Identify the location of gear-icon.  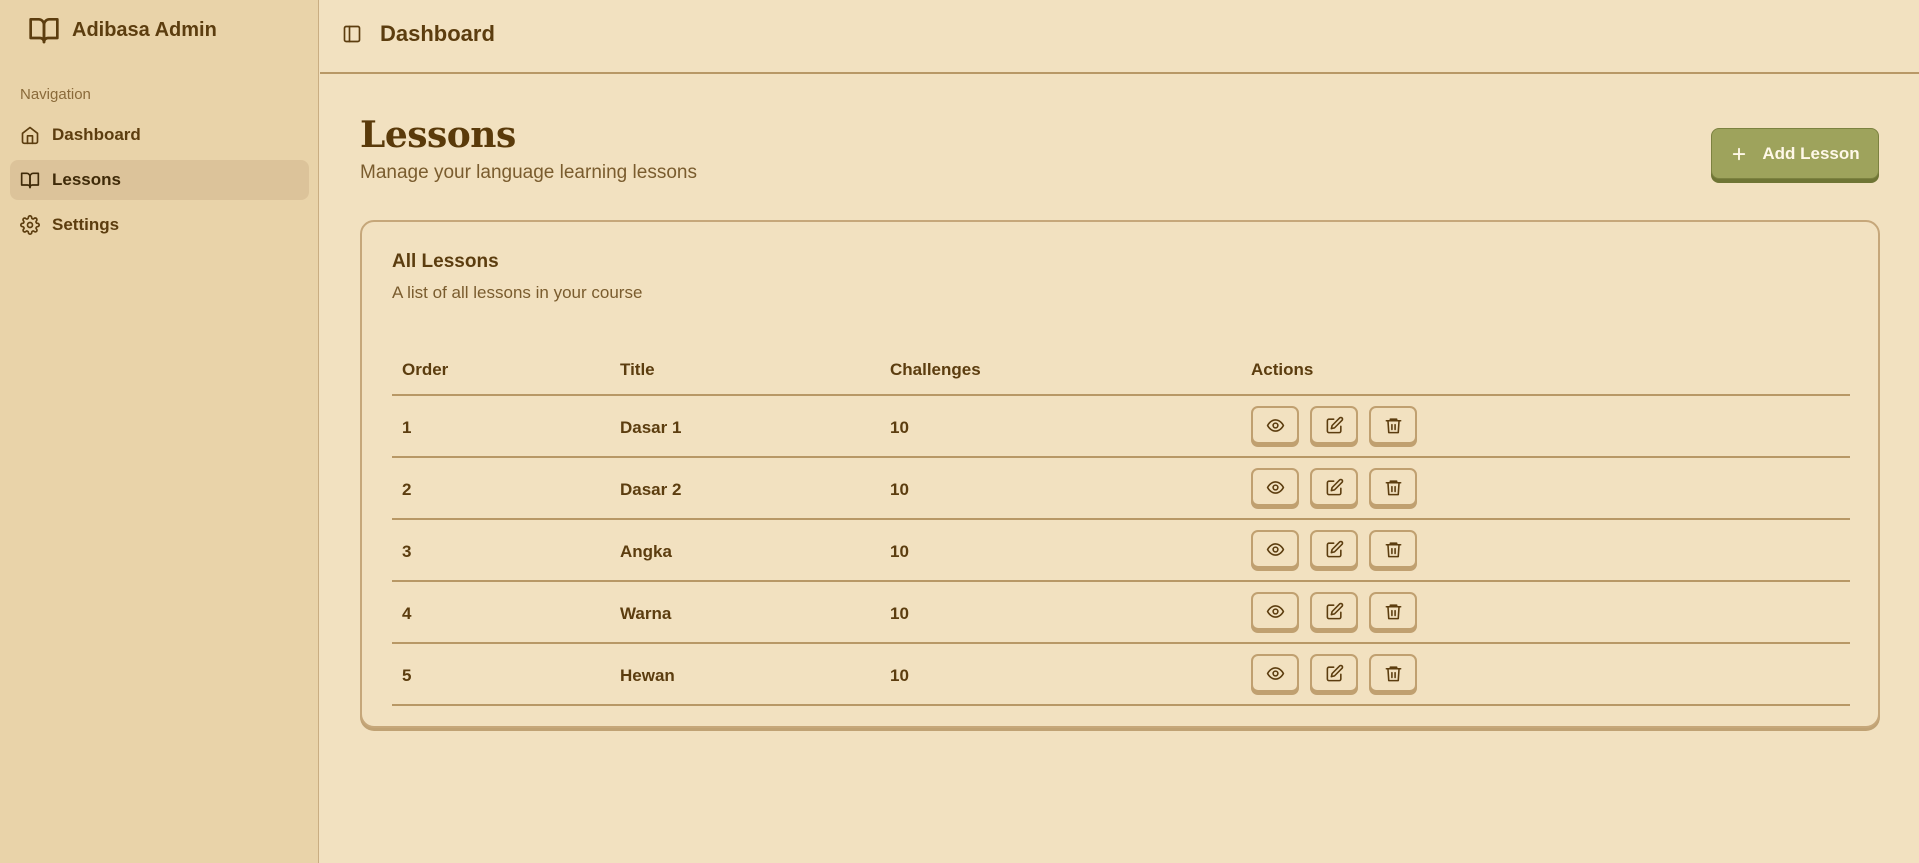
(30, 225).